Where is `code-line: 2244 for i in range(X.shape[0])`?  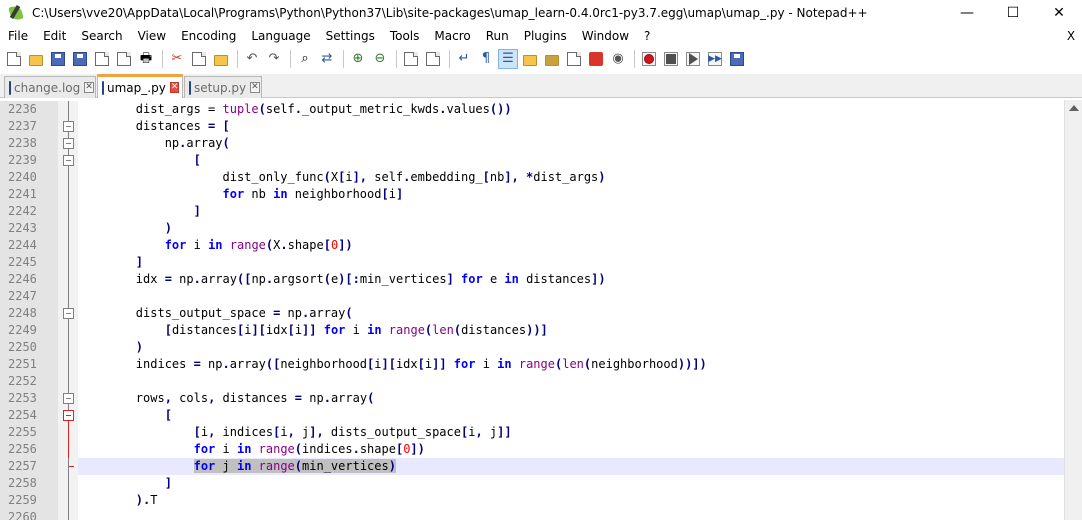 code-line: 2244 for i in range(X.shape[0]) is located at coordinates (532, 245).